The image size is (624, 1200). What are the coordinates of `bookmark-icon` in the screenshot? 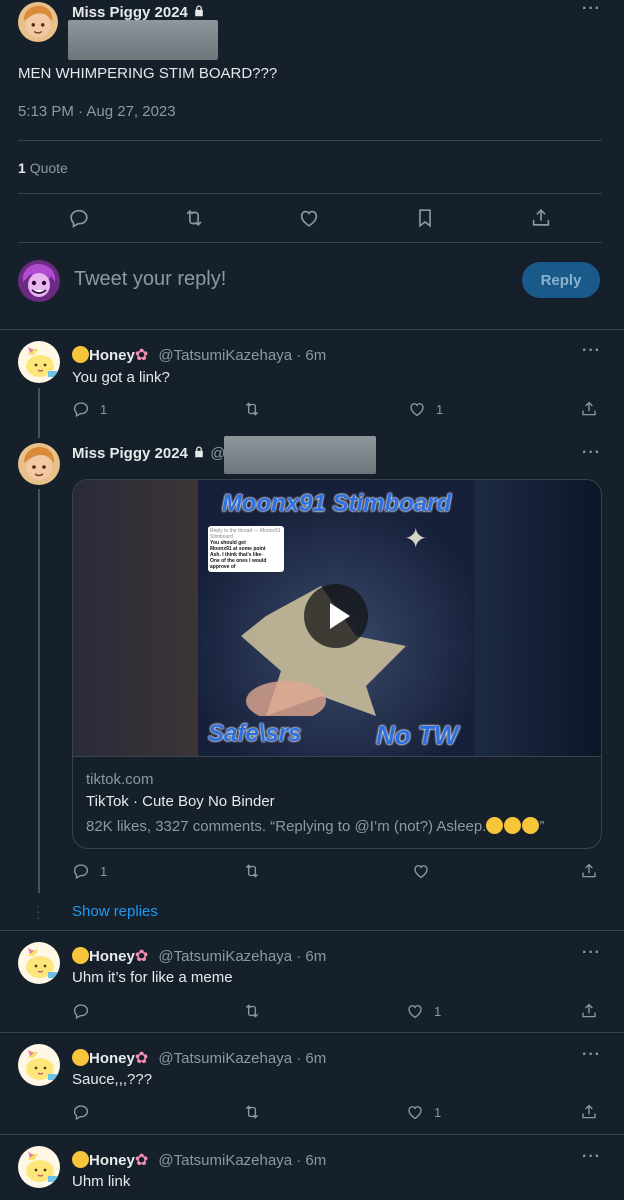 It's located at (425, 218).